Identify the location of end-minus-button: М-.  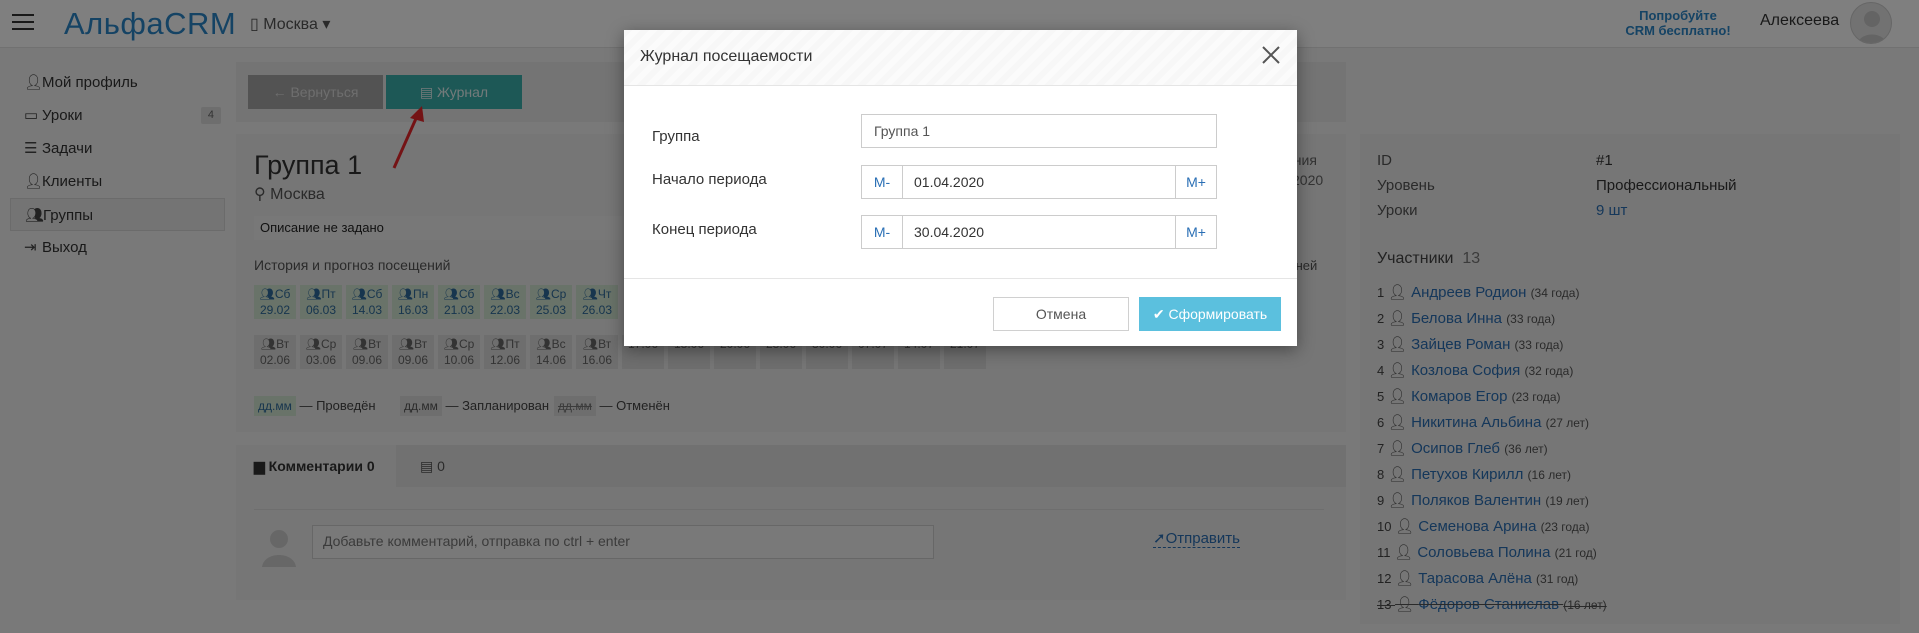
(882, 232).